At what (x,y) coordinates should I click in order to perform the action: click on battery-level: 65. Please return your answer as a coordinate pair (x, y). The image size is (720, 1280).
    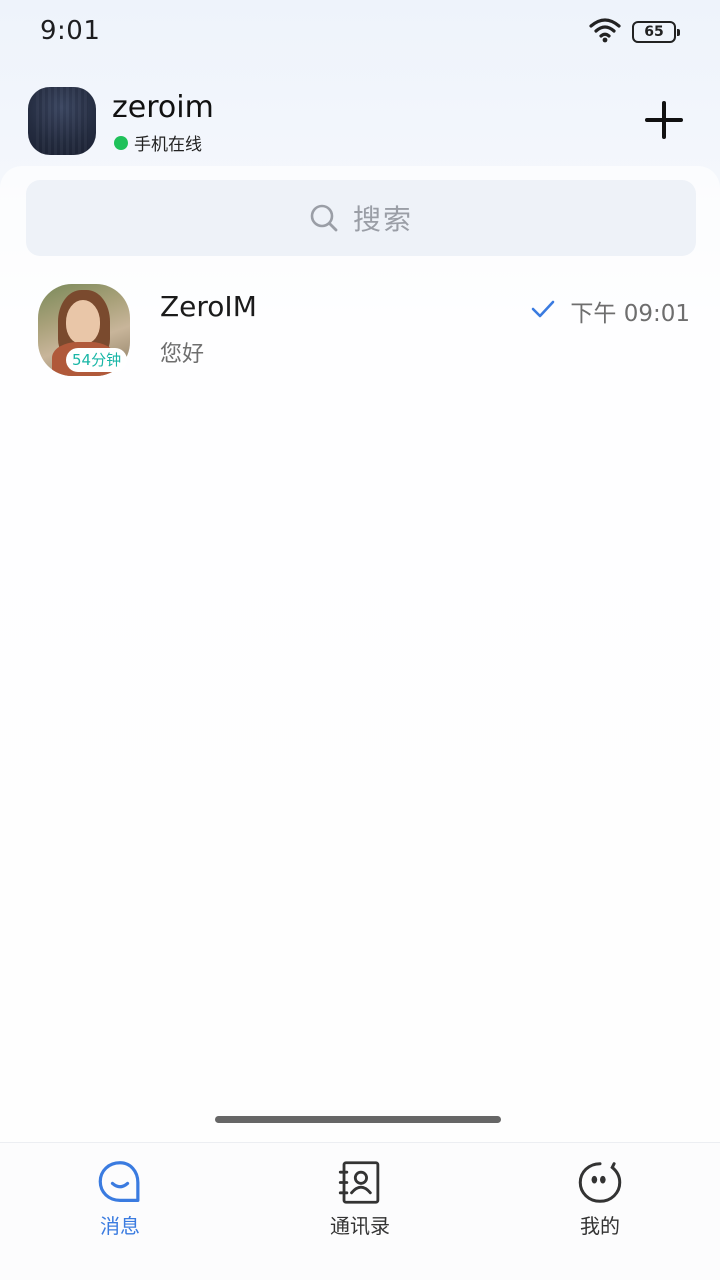
    Looking at the image, I should click on (654, 32).